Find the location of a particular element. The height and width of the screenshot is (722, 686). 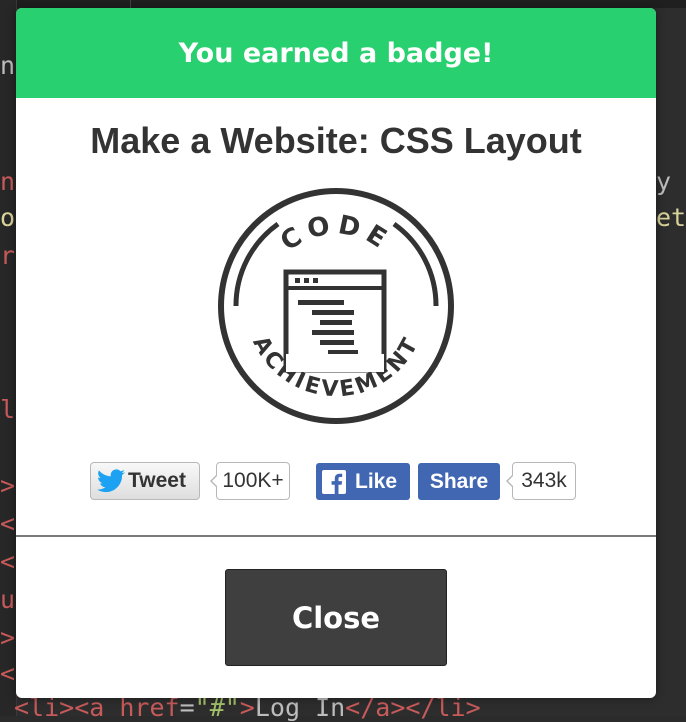

twitter-bird-icon is located at coordinates (111, 481).